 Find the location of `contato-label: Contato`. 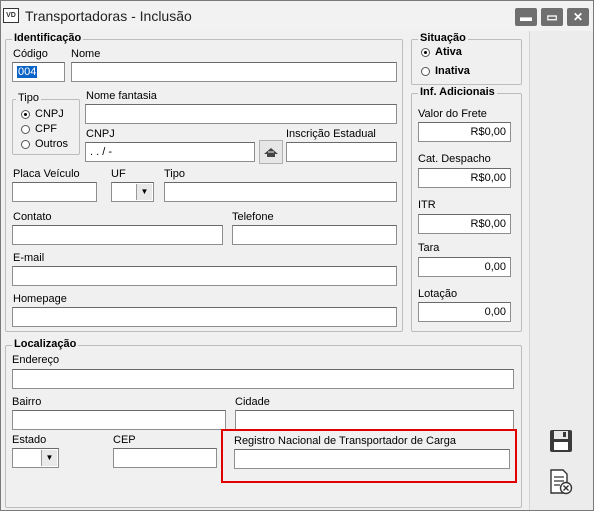

contato-label: Contato is located at coordinates (32, 217).